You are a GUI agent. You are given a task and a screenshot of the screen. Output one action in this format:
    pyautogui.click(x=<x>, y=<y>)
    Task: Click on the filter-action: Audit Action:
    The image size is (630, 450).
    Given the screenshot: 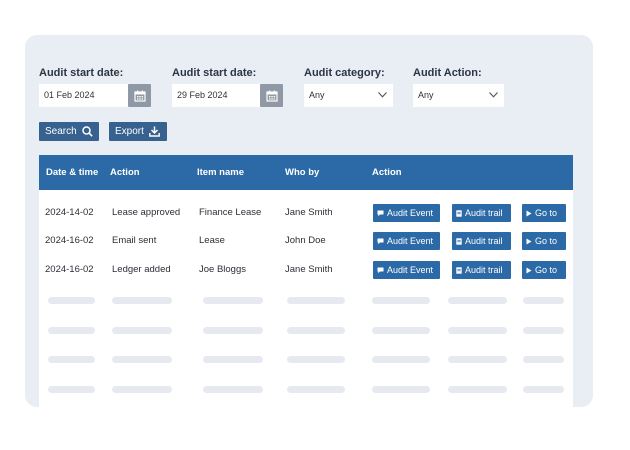 What is the action you would take?
    pyautogui.click(x=447, y=73)
    